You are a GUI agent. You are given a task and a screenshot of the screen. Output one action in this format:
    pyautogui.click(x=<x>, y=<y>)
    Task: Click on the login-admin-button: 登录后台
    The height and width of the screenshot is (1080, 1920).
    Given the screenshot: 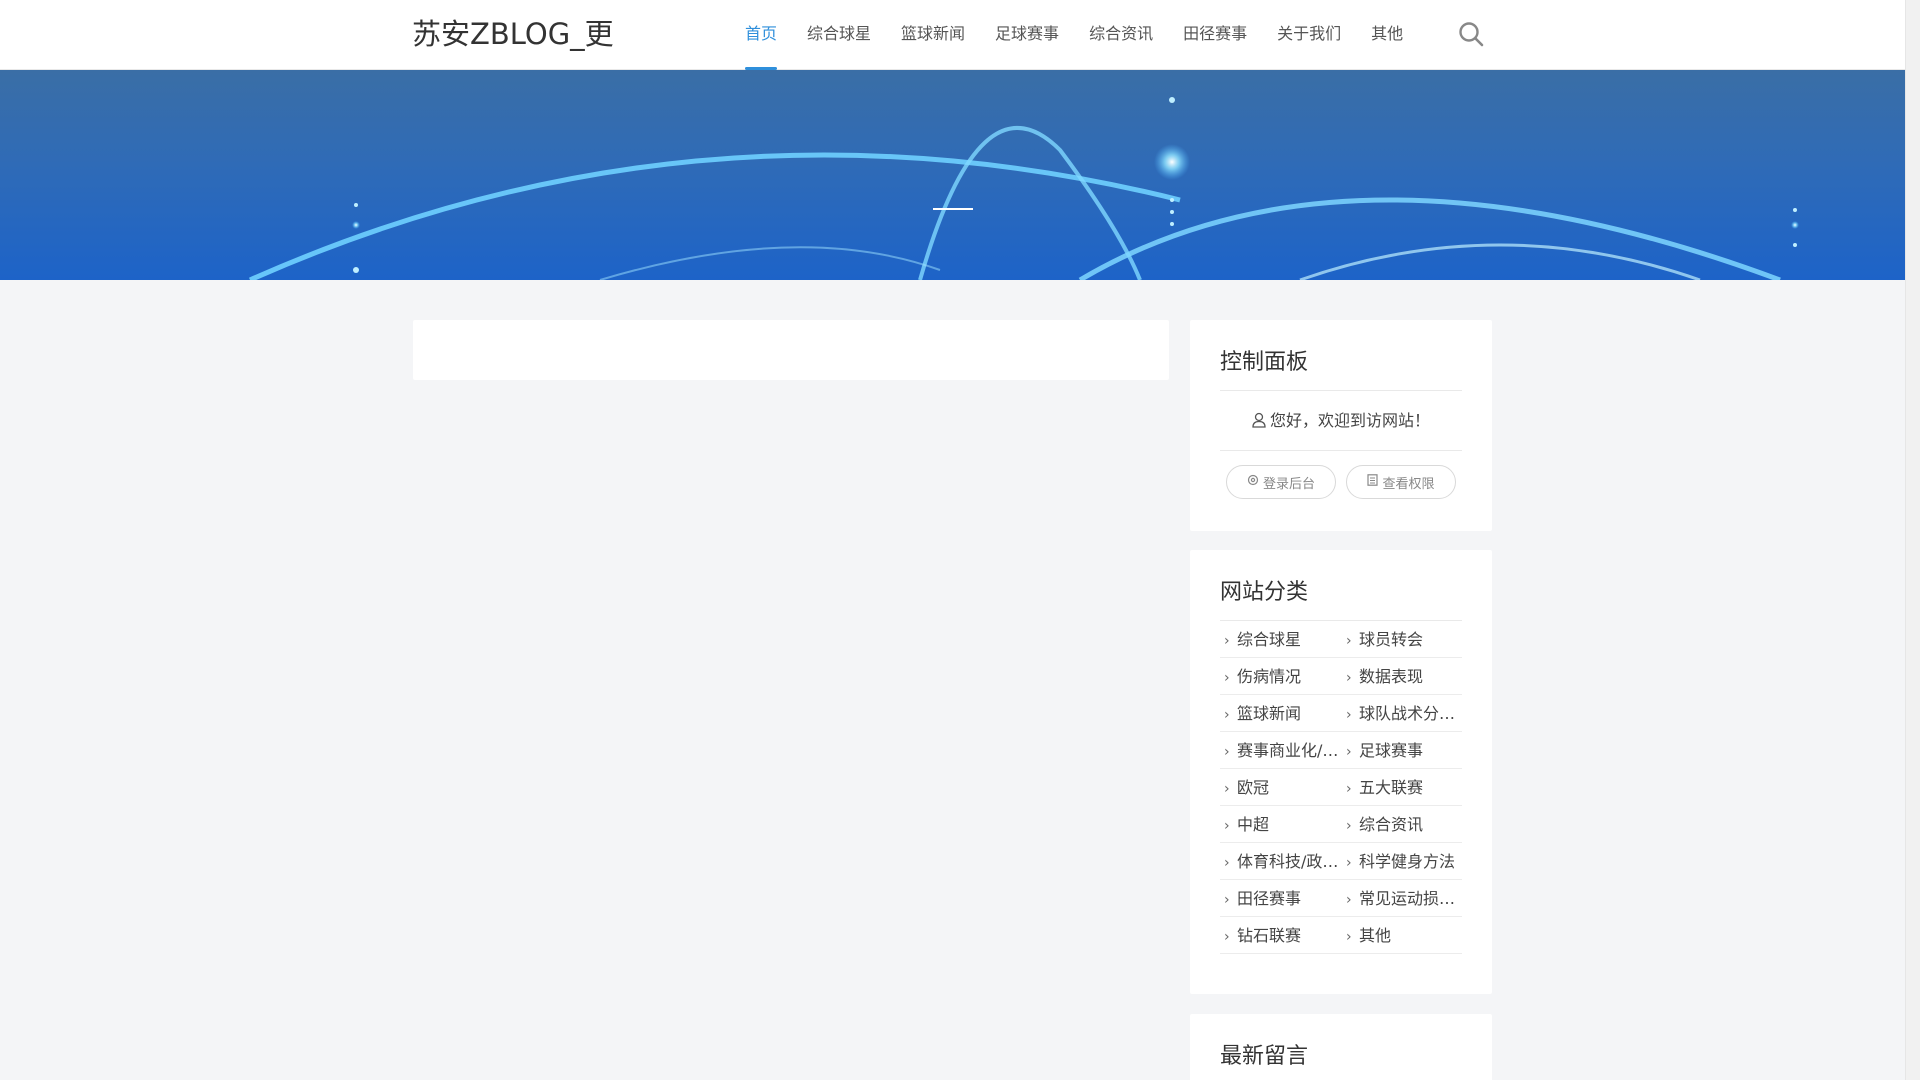 What is the action you would take?
    pyautogui.click(x=1281, y=482)
    